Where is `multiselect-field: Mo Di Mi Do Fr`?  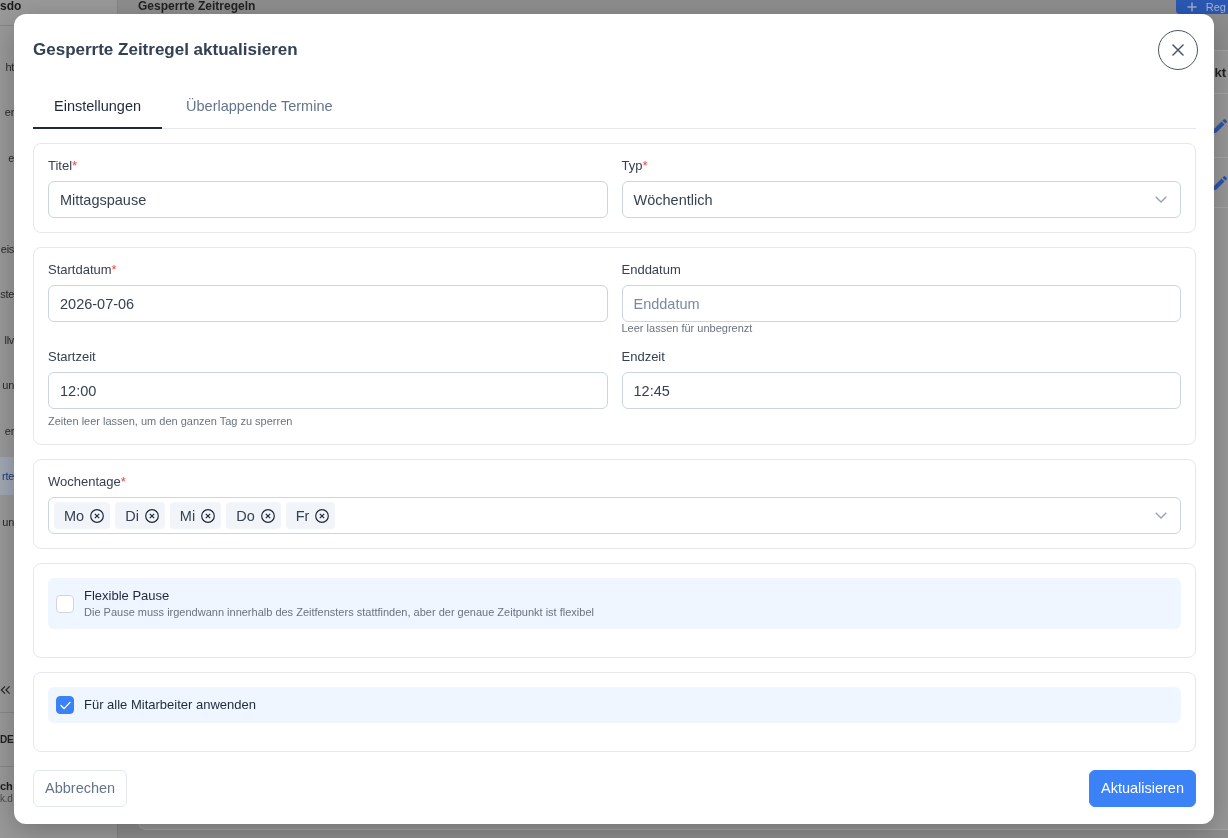
multiselect-field: Mo Di Mi Do Fr is located at coordinates (614, 515).